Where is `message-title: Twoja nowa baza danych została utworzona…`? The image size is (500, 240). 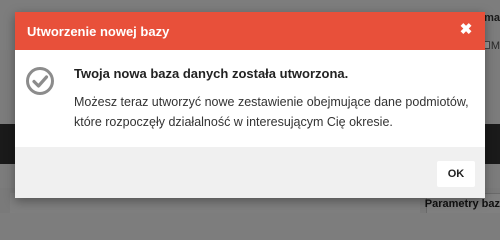
message-title: Twoja nowa baza danych została utworzona… is located at coordinates (211, 73).